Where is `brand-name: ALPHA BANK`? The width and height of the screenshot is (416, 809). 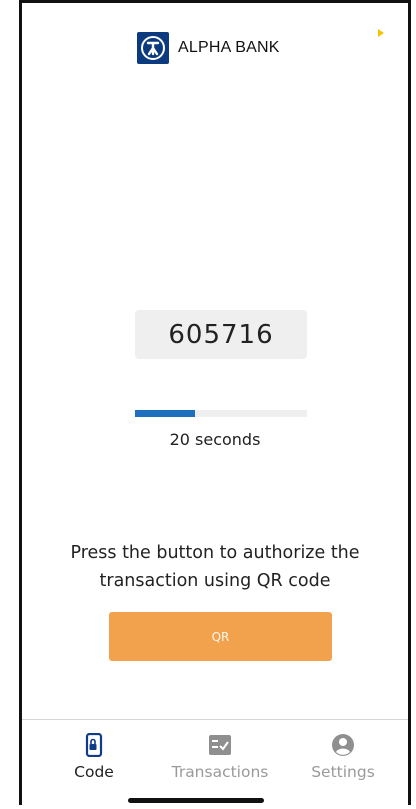
brand-name: ALPHA BANK is located at coordinates (229, 47).